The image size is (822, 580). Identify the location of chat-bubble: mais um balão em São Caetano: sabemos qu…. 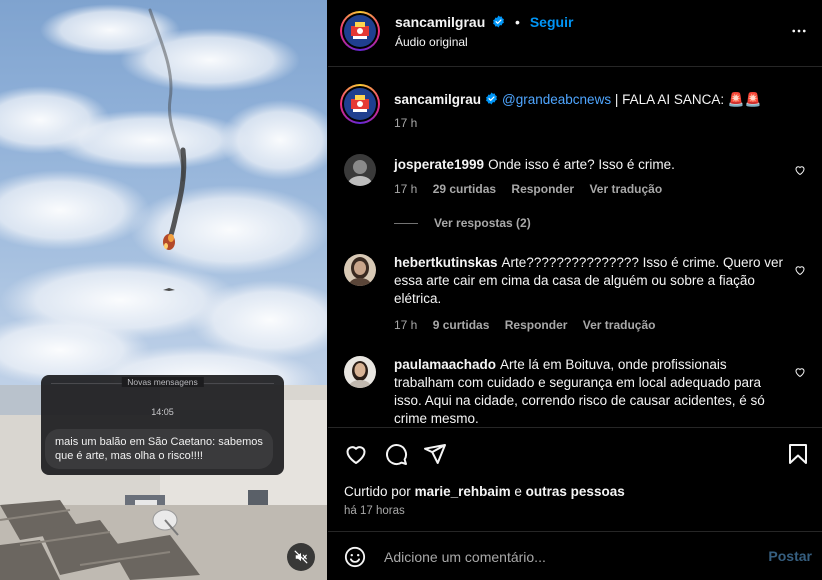
(159, 449).